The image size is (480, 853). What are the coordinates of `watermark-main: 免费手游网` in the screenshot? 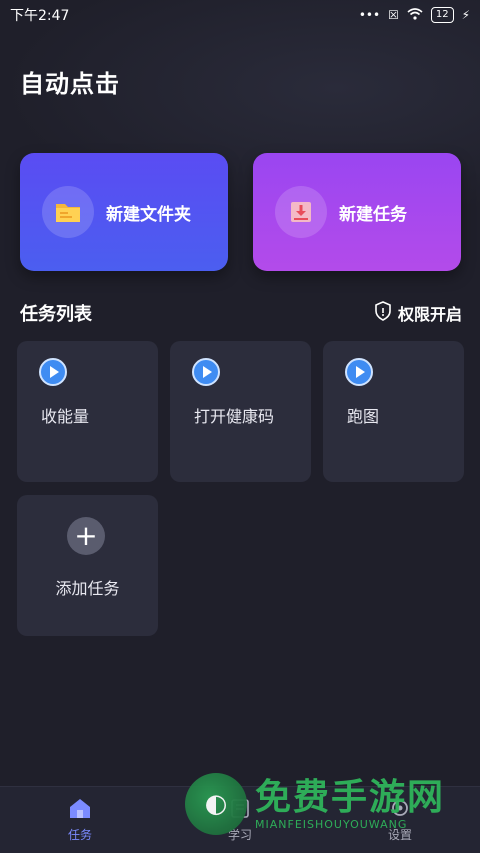 It's located at (350, 797).